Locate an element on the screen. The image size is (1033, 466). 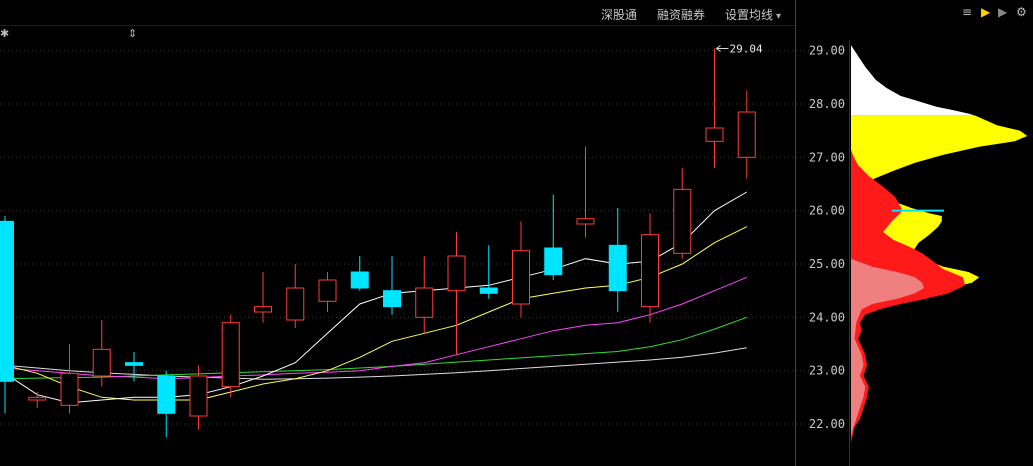
ma-settings-link: 设置均线 ▾ is located at coordinates (753, 14).